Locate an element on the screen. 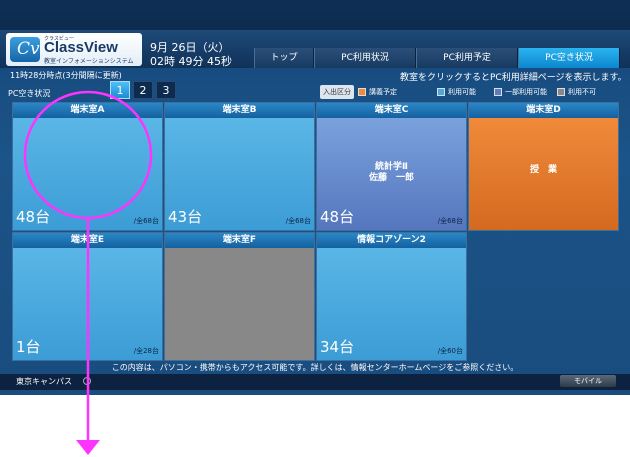 This screenshot has height=457, width=630. room-tile-a: 端末室A 48台 /全68台 is located at coordinates (87, 166).